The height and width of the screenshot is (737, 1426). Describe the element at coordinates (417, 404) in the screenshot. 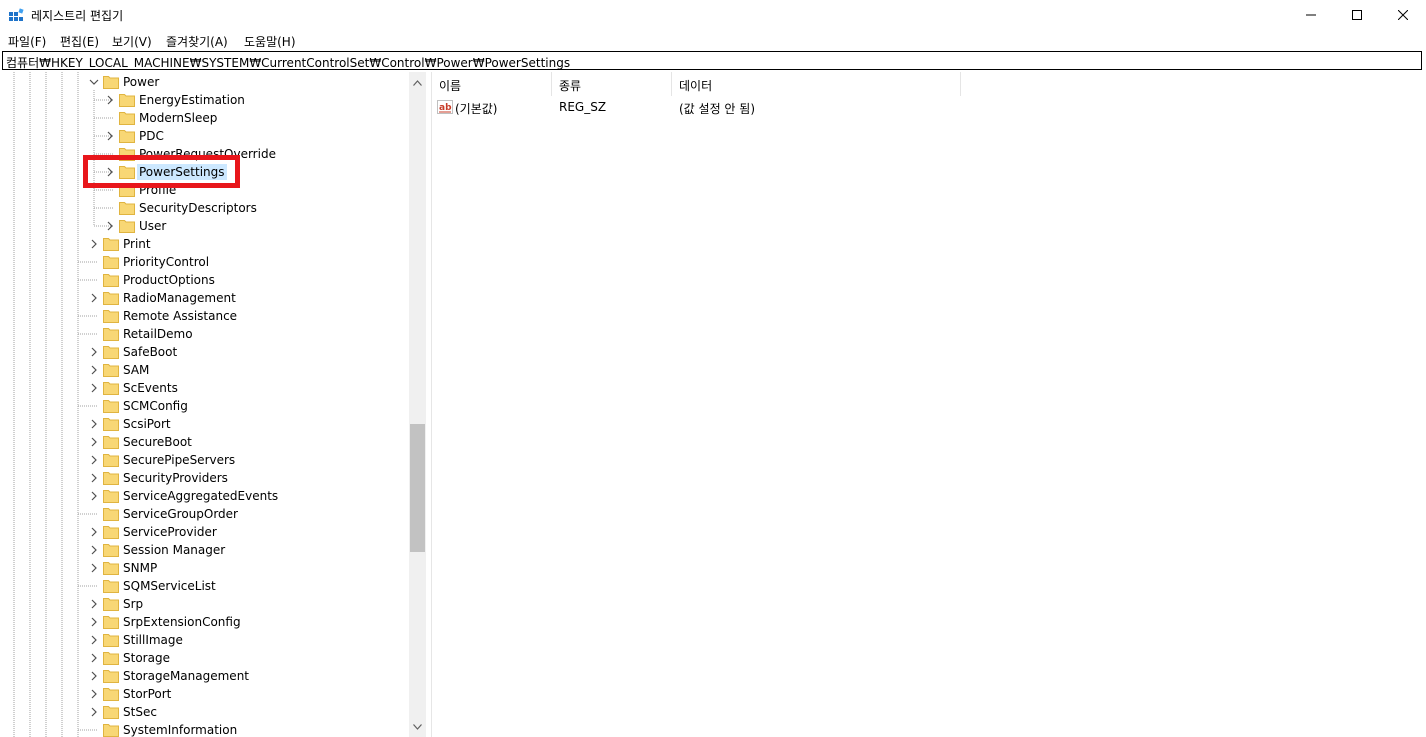

I see `tree-scrollbar` at that location.